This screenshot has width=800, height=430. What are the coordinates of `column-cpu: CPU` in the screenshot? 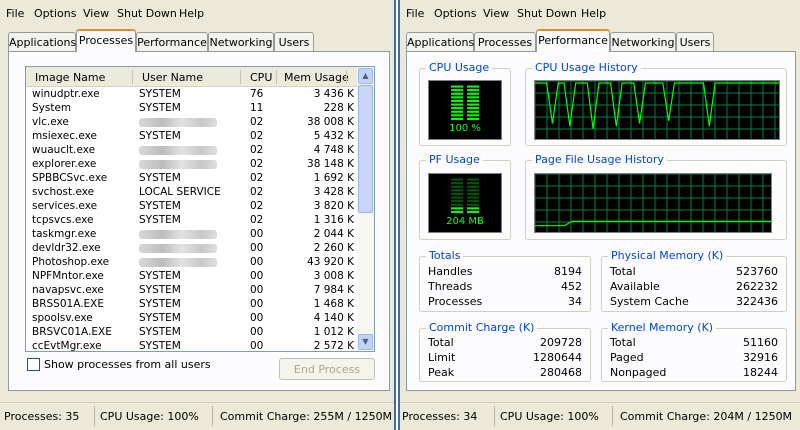 It's located at (261, 77).